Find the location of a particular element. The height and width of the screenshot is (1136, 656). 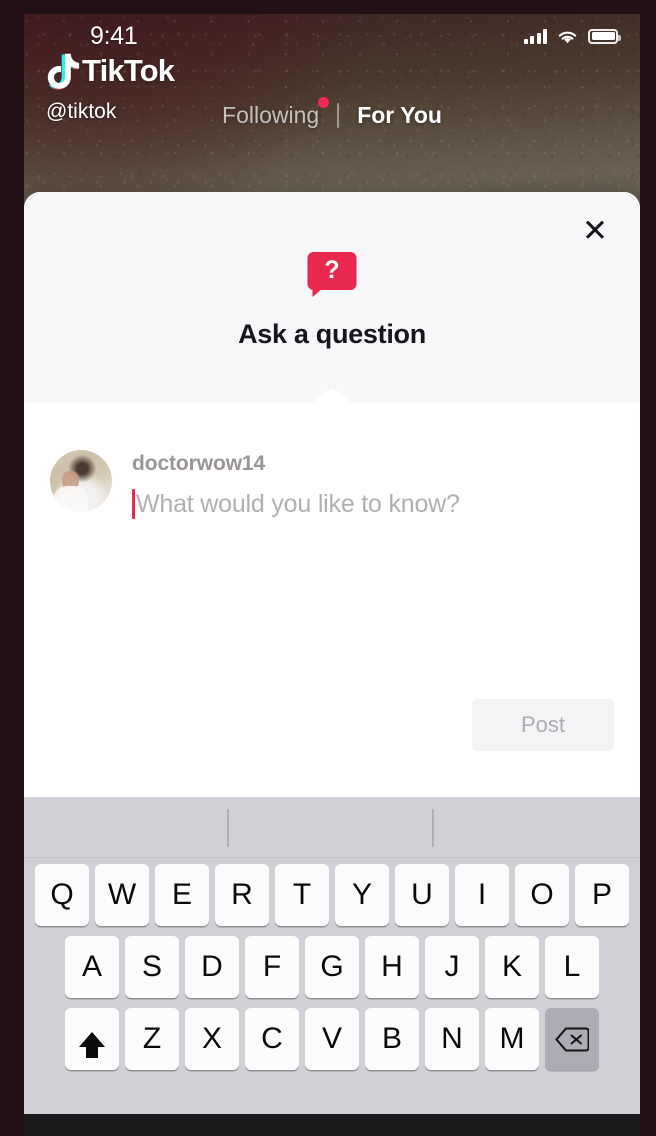

backspace-delete-icon is located at coordinates (572, 1039).